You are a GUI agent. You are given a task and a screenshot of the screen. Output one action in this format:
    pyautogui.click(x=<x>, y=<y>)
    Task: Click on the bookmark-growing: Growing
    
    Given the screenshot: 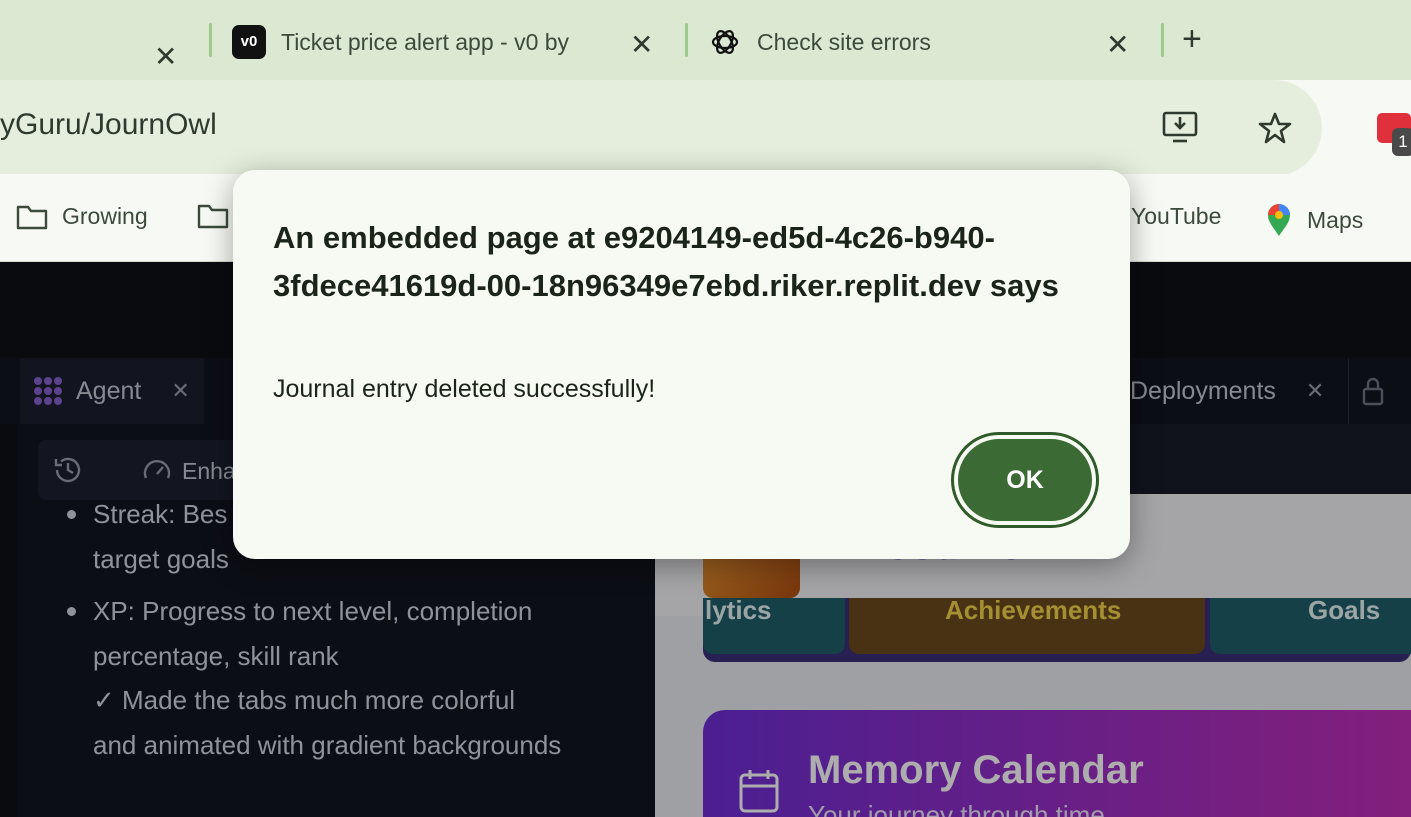 What is the action you would take?
    pyautogui.click(x=82, y=216)
    